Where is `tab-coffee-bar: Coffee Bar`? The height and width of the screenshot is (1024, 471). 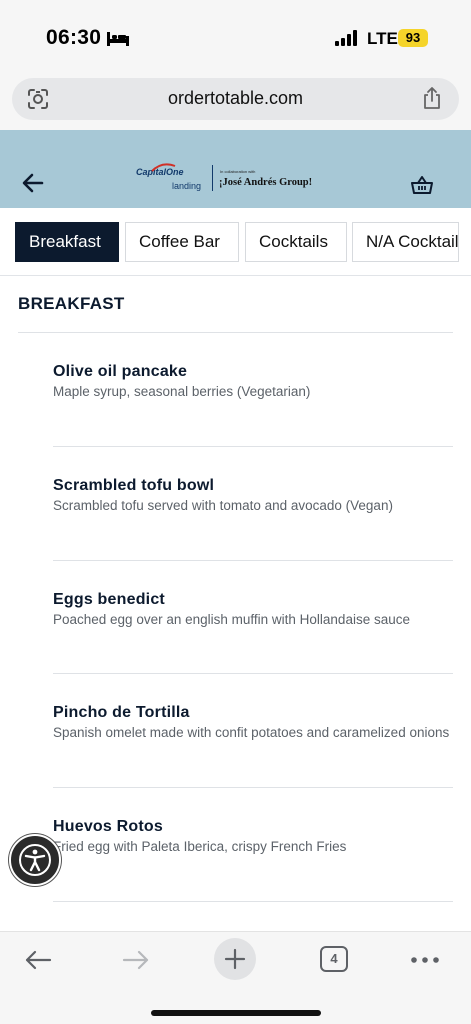
tab-coffee-bar: Coffee Bar is located at coordinates (182, 242).